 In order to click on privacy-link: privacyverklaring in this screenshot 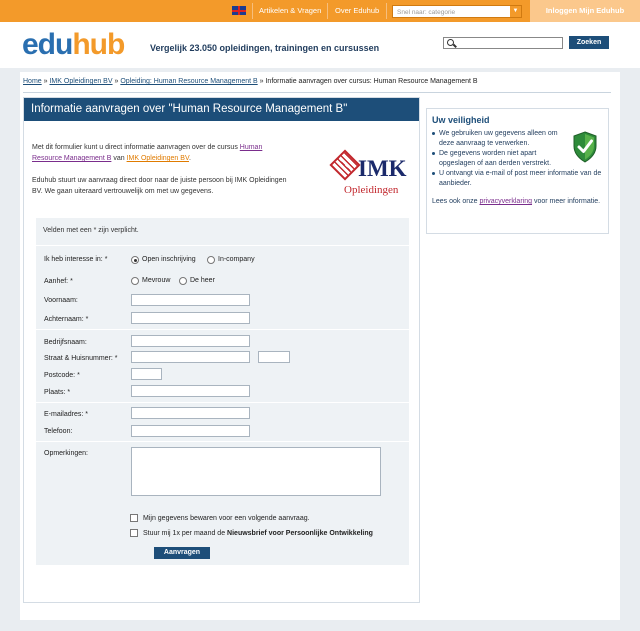, I will do `click(505, 201)`.